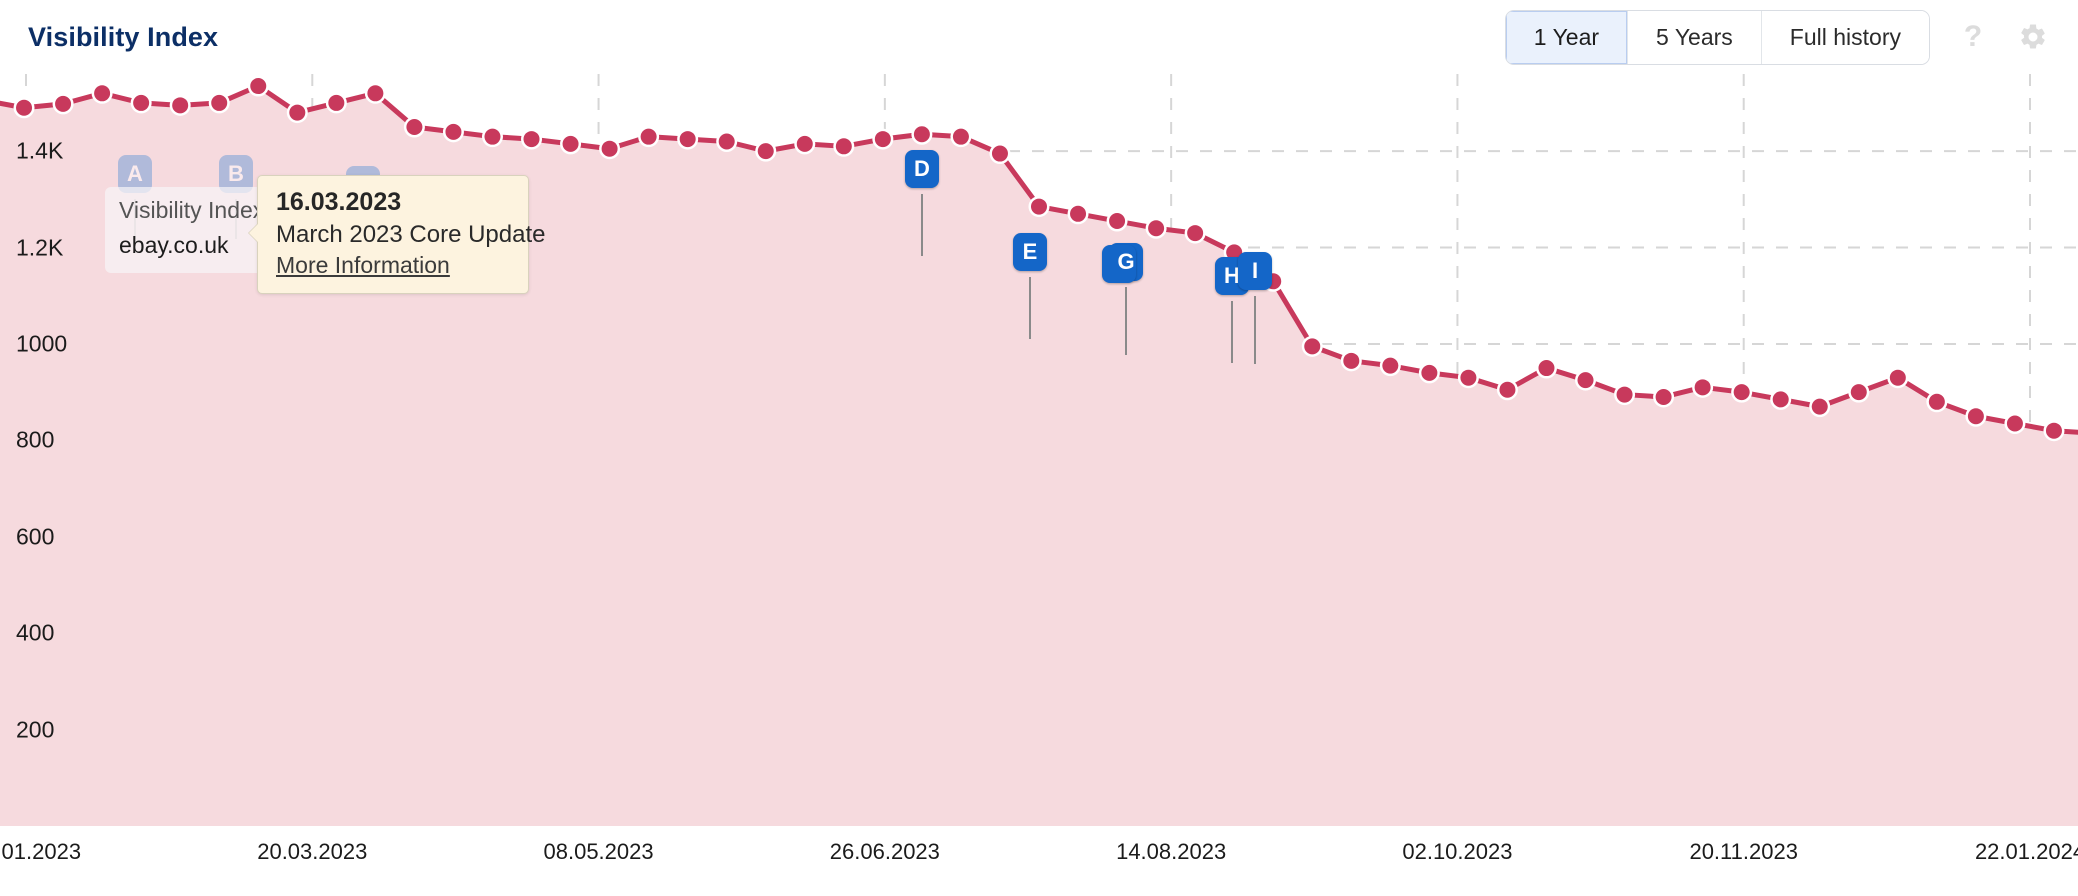  Describe the element at coordinates (884, 851) in the screenshot. I see `x-tick-26.06.2023: 26.06.2023` at that location.